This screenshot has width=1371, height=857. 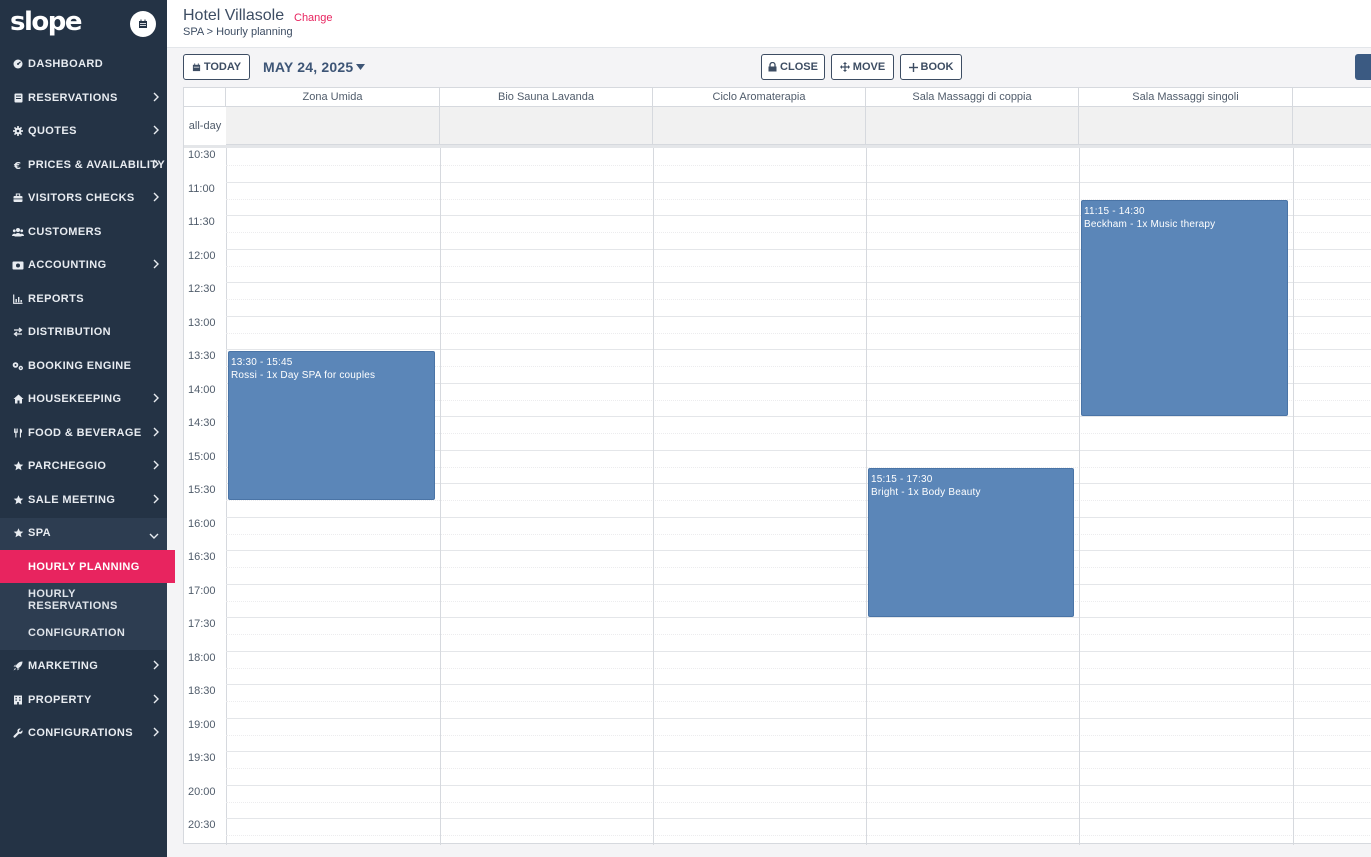 I want to click on sidebar-item-label: PROPERTY, so click(x=60, y=700).